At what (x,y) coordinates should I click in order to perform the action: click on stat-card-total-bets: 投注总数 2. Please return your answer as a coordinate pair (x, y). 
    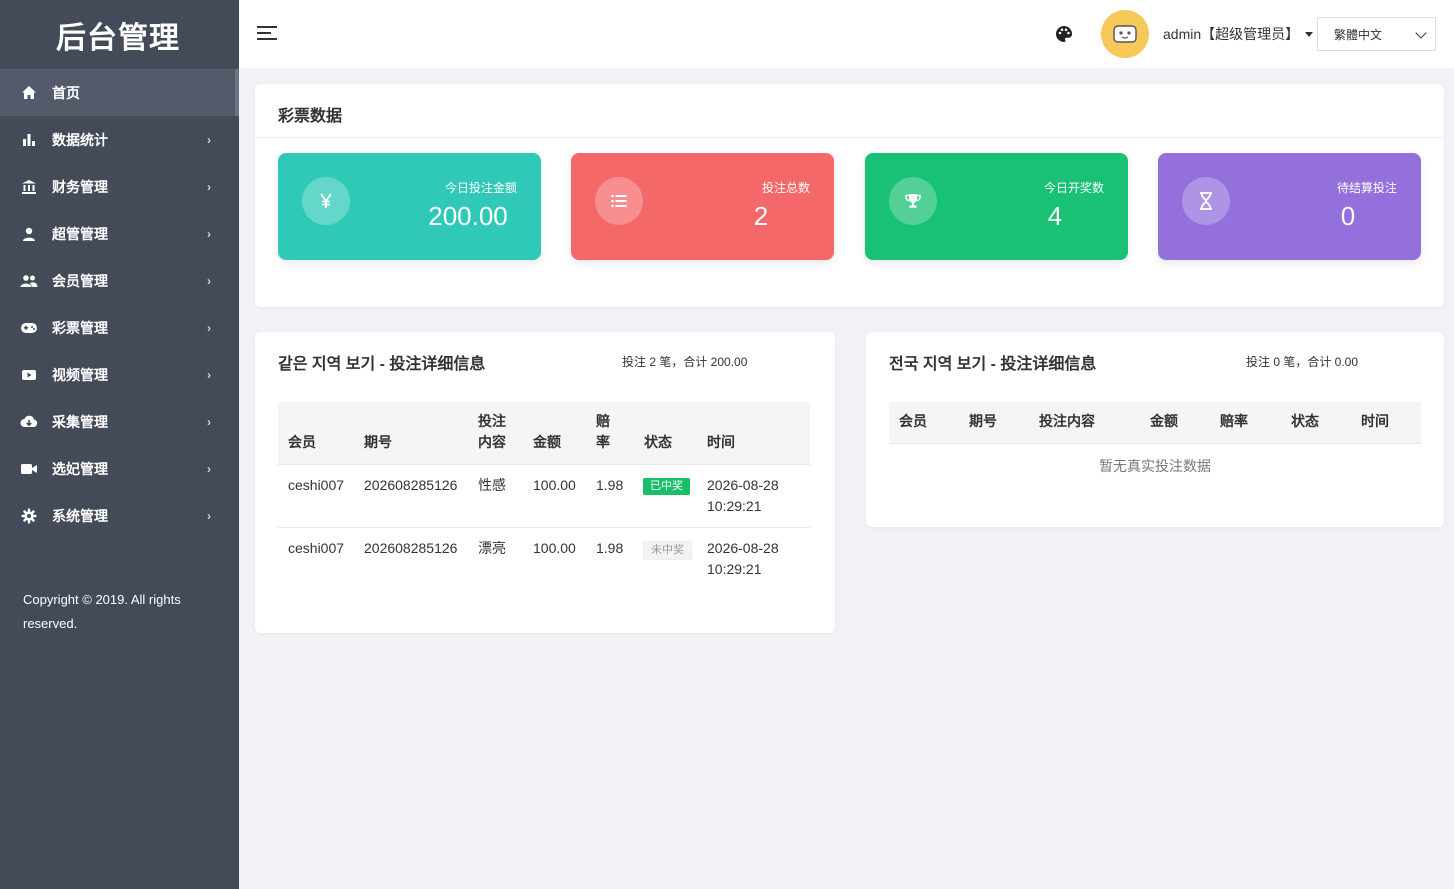
    Looking at the image, I should click on (702, 206).